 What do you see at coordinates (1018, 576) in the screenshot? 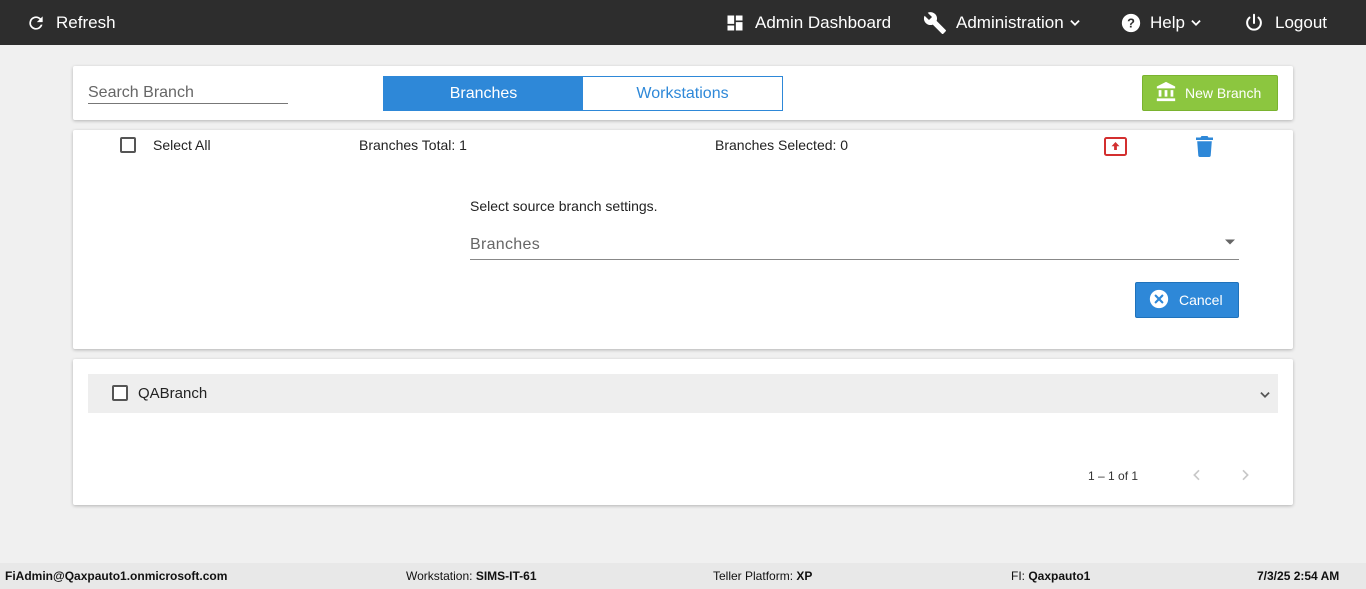
I see `footer-fi-label: FI:` at bounding box center [1018, 576].